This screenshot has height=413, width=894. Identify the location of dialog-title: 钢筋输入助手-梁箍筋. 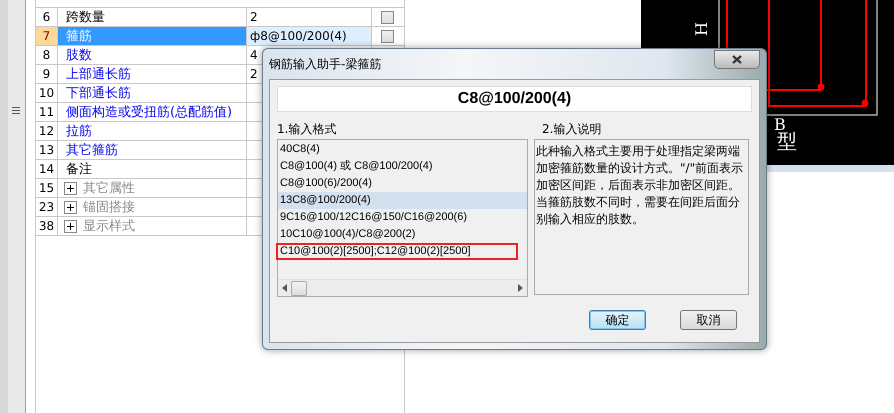
(325, 64).